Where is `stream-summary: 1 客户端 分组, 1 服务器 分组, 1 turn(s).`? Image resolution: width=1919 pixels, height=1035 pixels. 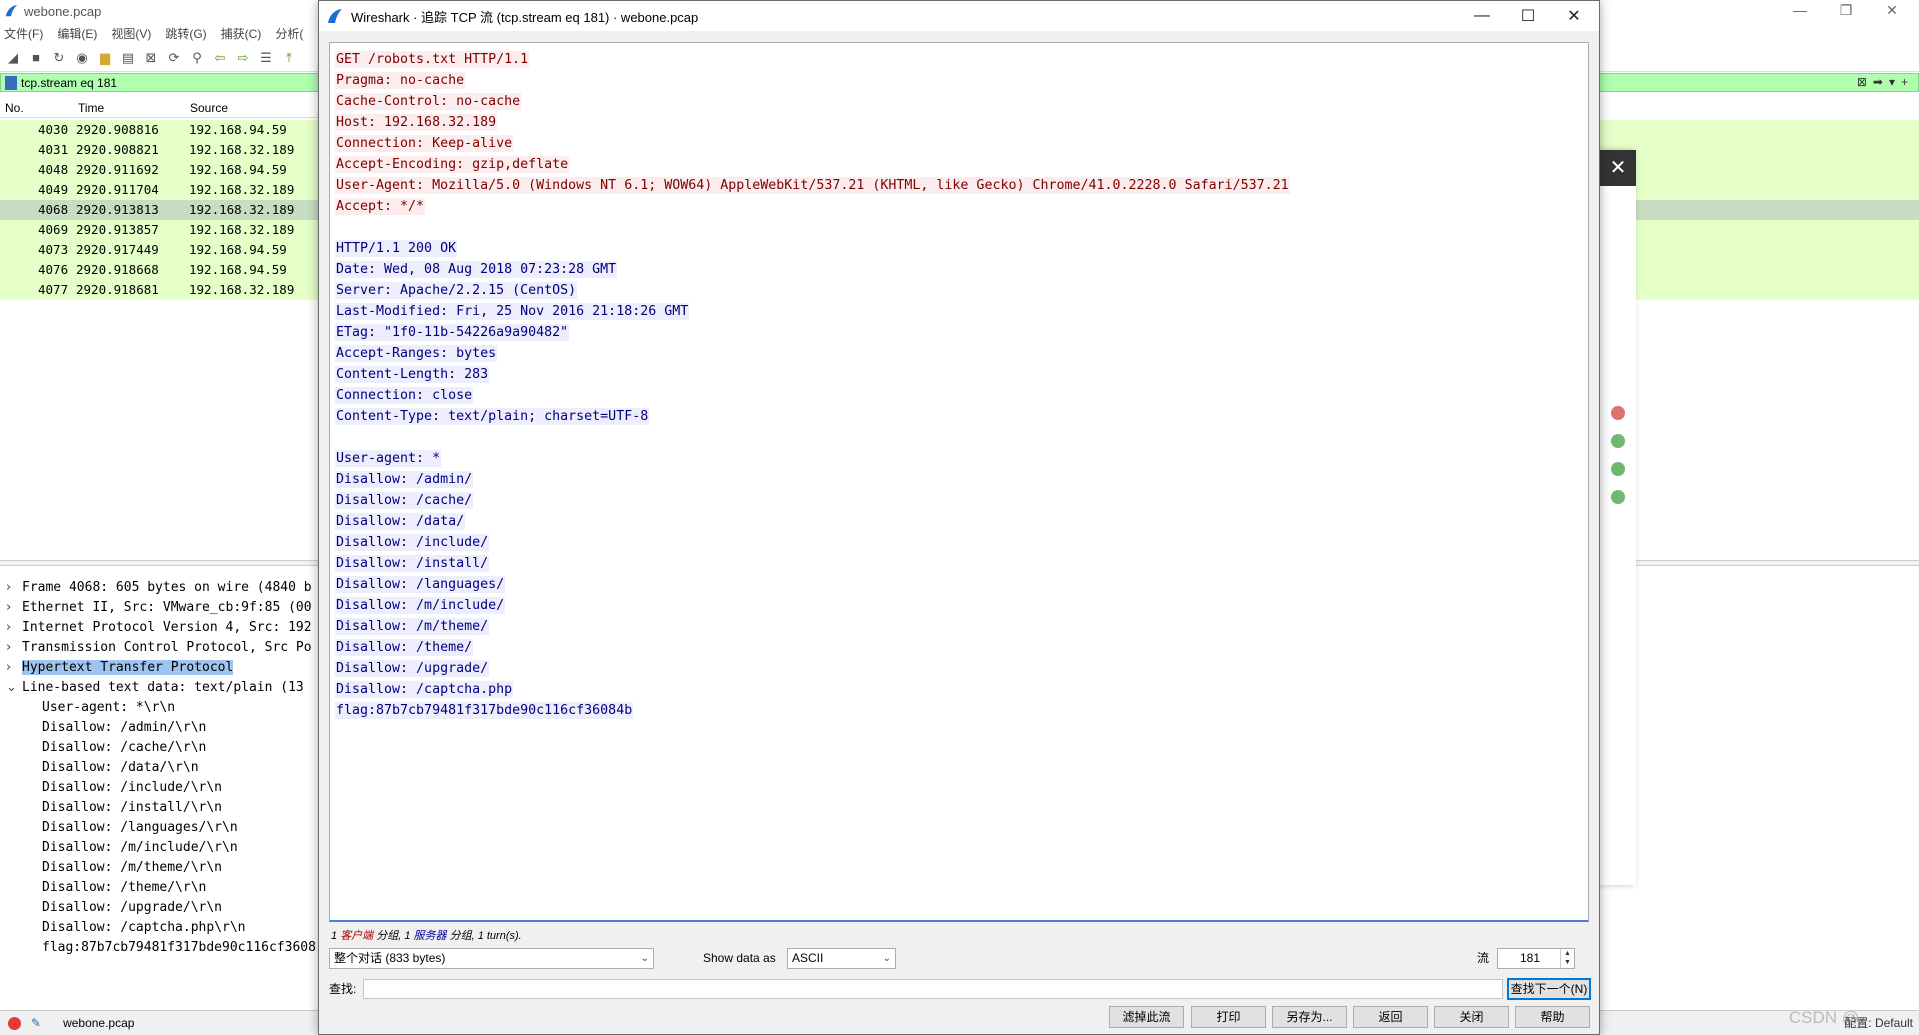
stream-summary: 1 客户端 分组, 1 服务器 分组, 1 turn(s). is located at coordinates (426, 936).